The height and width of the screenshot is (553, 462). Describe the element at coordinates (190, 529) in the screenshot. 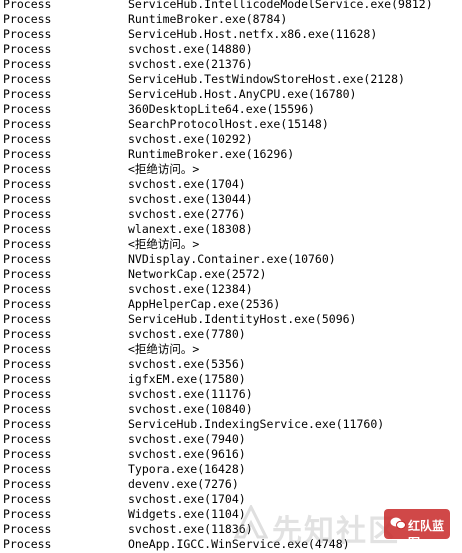

I see `process-name: svchost.exe(11836)` at that location.